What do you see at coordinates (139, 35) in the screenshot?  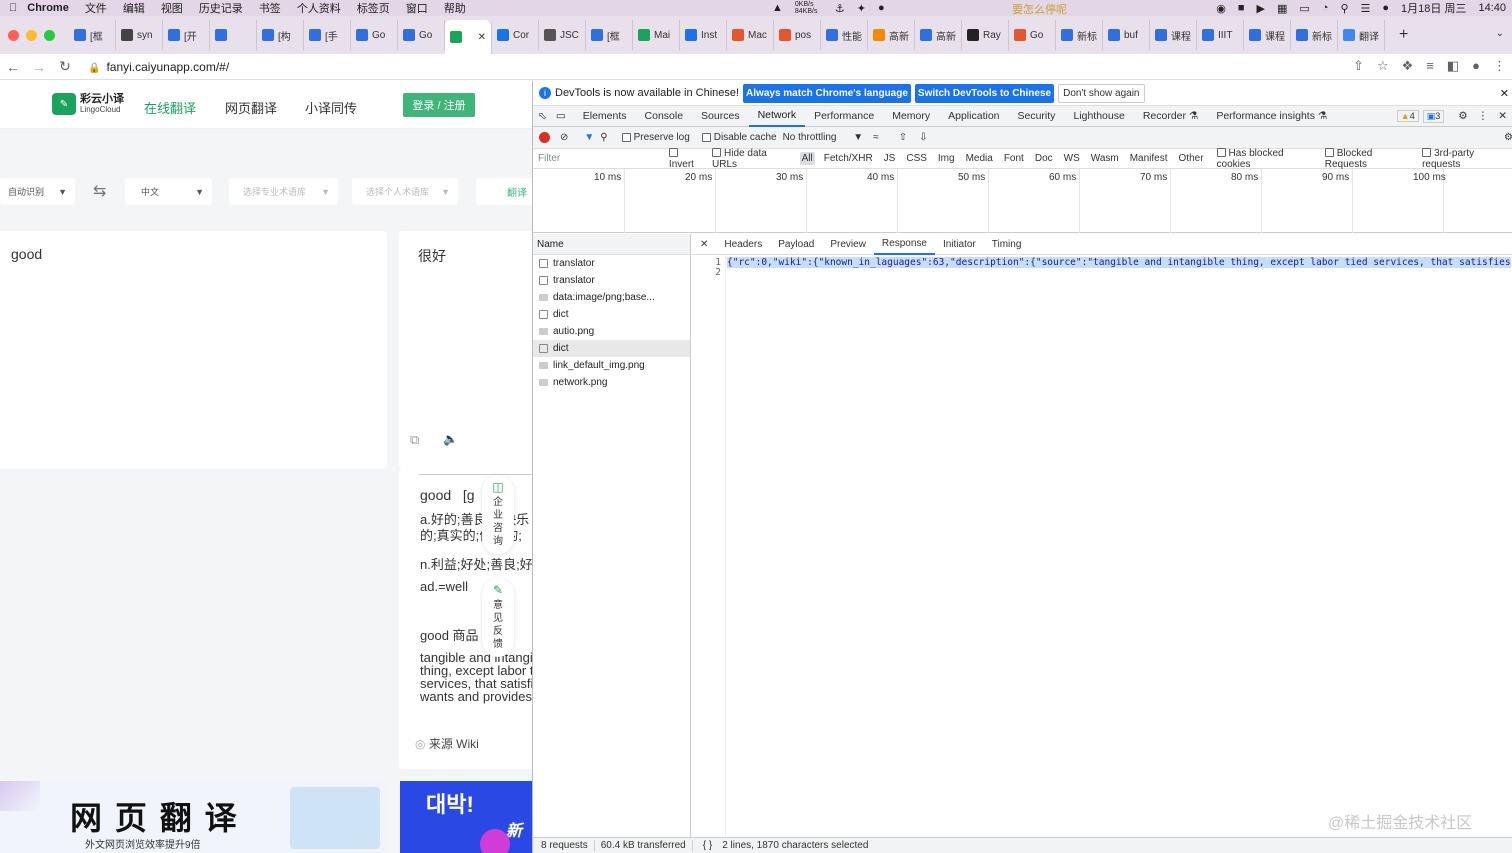 I see `browser-tab: syn` at bounding box center [139, 35].